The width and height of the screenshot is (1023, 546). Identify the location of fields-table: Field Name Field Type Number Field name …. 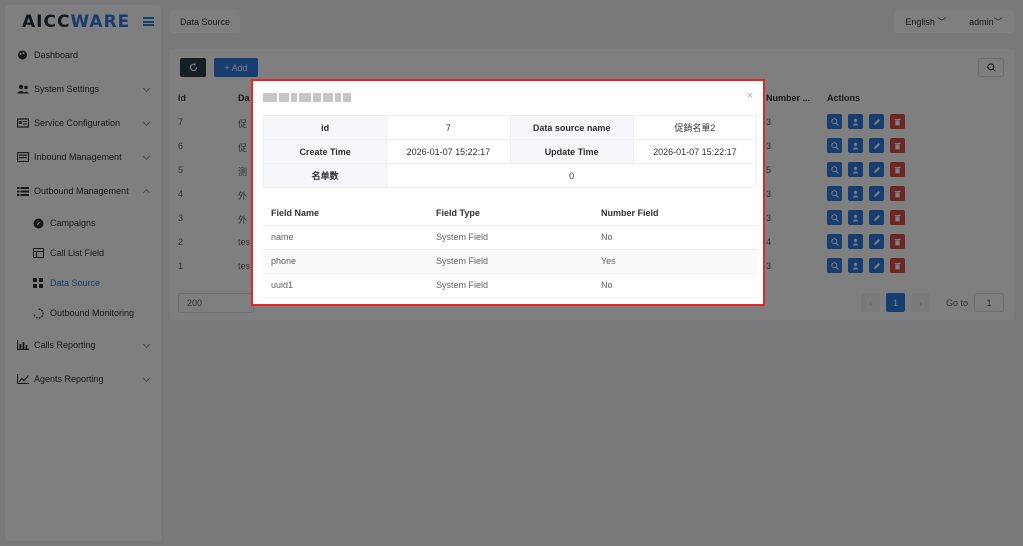
(510, 249).